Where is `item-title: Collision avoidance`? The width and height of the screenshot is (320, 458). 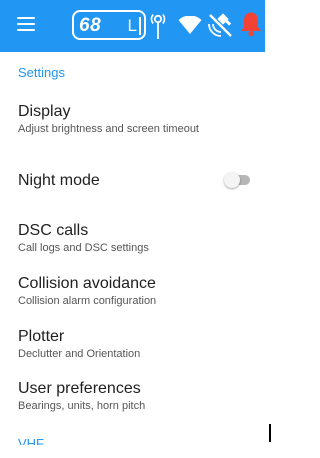 item-title: Collision avoidance is located at coordinates (87, 283).